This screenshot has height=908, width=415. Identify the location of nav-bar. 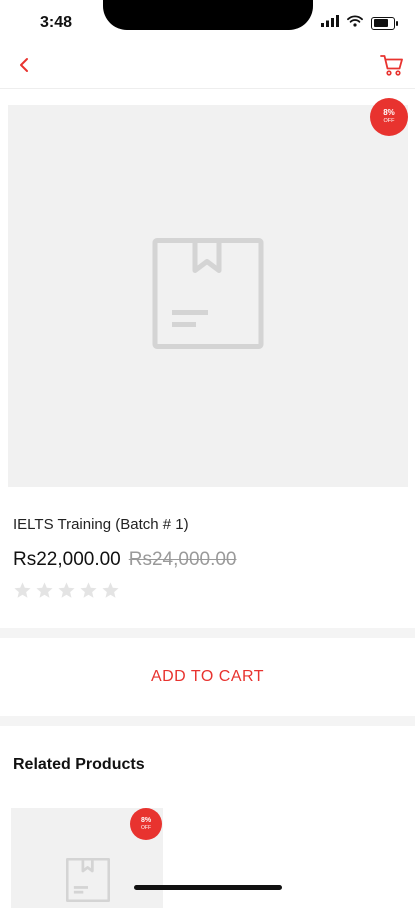
(207, 67).